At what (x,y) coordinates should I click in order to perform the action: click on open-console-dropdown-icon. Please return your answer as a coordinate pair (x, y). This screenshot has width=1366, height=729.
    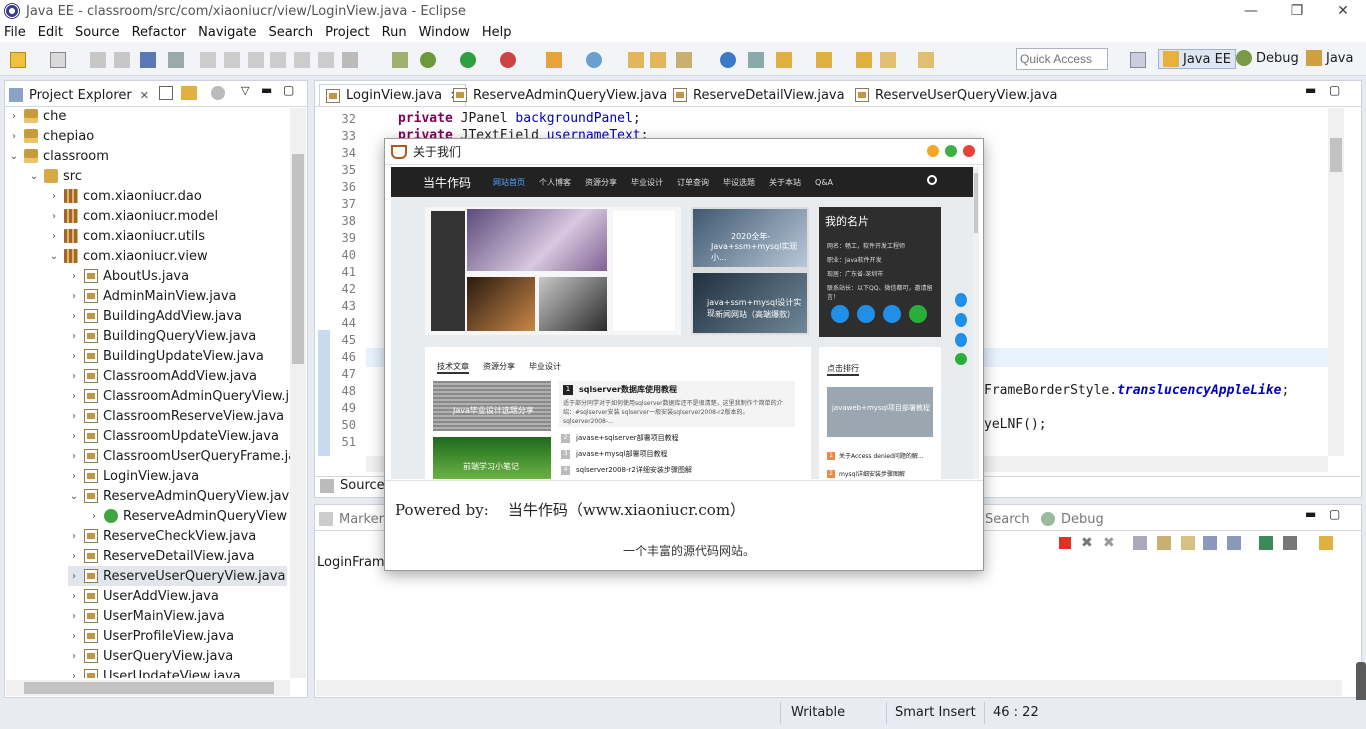
    Looking at the image, I should click on (1326, 543).